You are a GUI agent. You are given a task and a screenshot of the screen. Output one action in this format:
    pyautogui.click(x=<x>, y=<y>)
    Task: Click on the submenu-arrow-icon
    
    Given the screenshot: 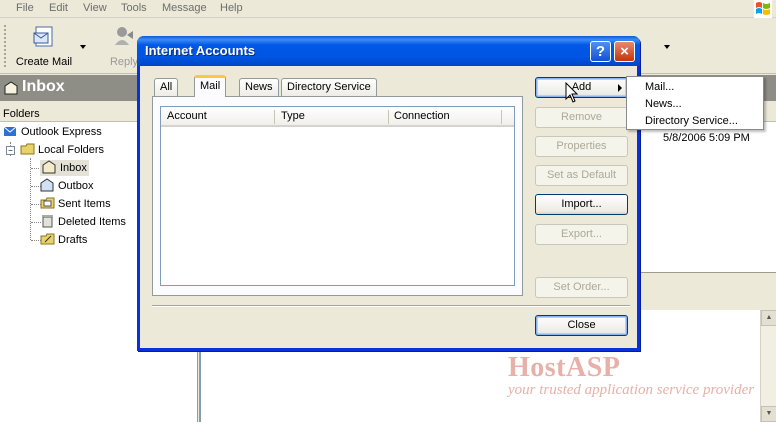 What is the action you would take?
    pyautogui.click(x=620, y=88)
    